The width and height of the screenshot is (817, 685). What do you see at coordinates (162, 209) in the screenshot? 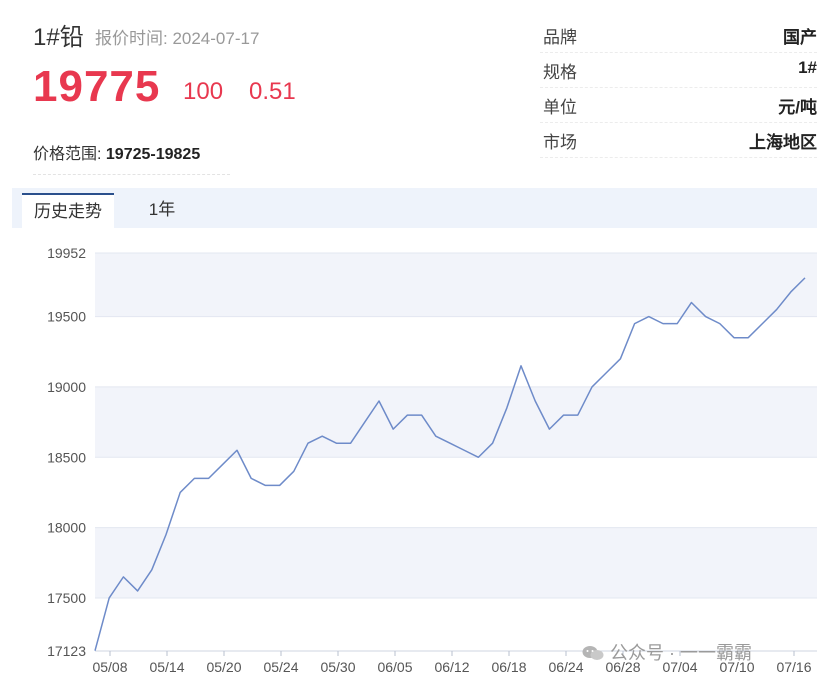
I see `tab-1-year: 1年` at bounding box center [162, 209].